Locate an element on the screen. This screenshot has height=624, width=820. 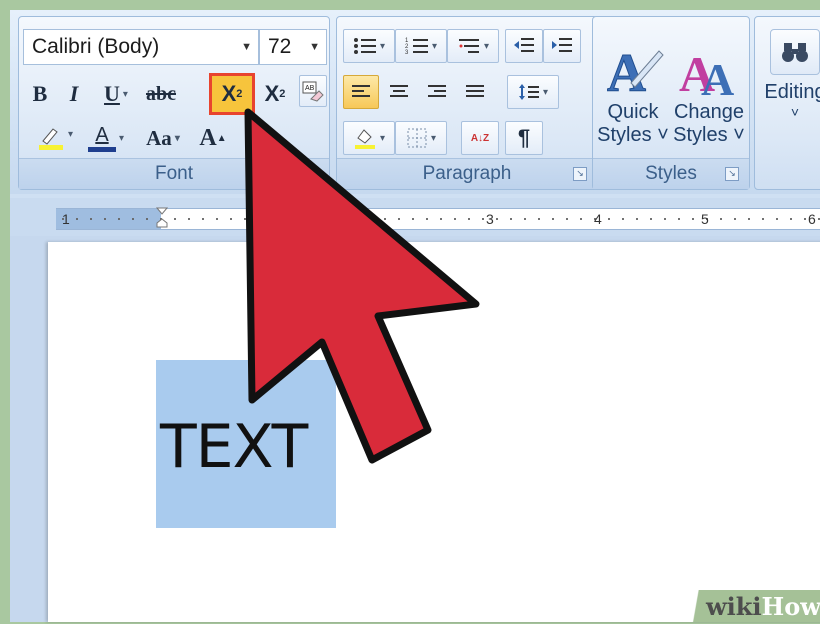
bullets-button: ▾ is located at coordinates (369, 46).